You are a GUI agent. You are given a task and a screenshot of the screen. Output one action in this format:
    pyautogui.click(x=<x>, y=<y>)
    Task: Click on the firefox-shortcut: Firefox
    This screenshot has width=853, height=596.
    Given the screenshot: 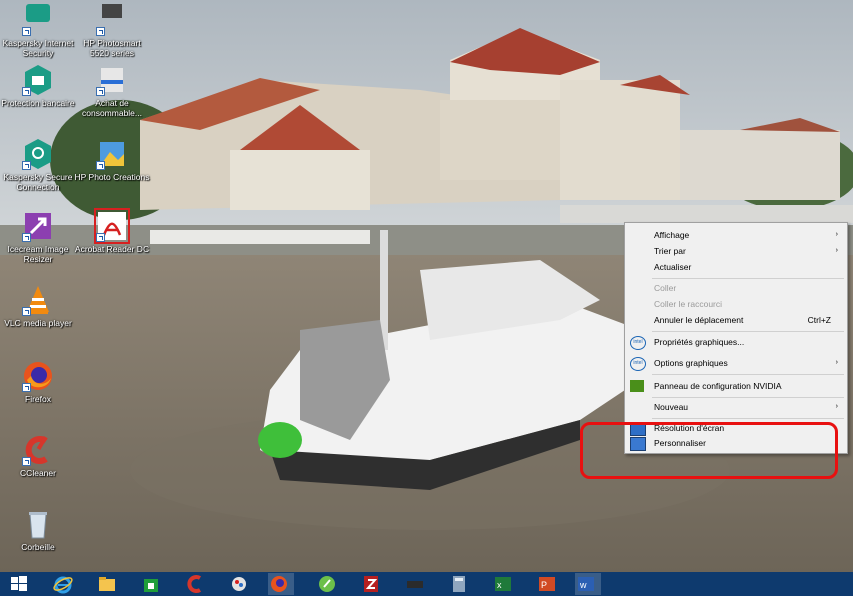 What is the action you would take?
    pyautogui.click(x=38, y=382)
    